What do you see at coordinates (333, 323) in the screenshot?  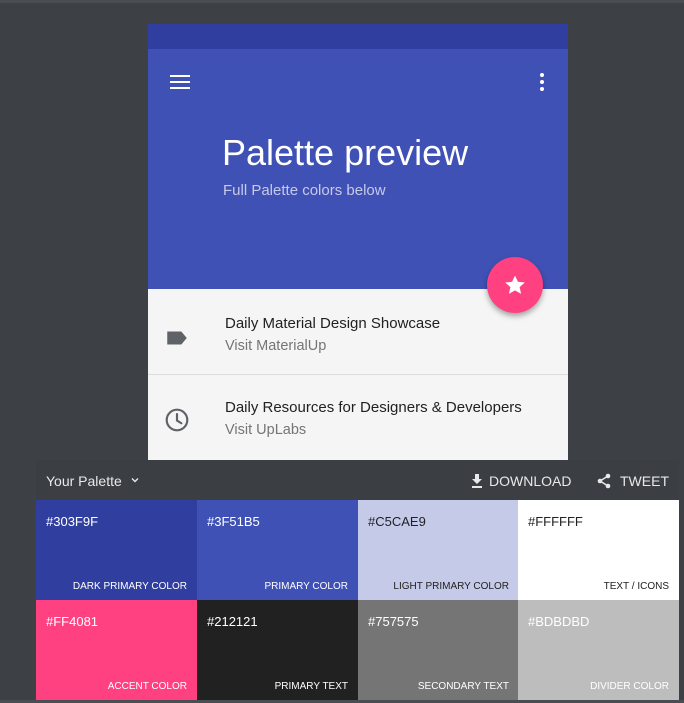 I see `list-item-title: Daily Material Design Showcase` at bounding box center [333, 323].